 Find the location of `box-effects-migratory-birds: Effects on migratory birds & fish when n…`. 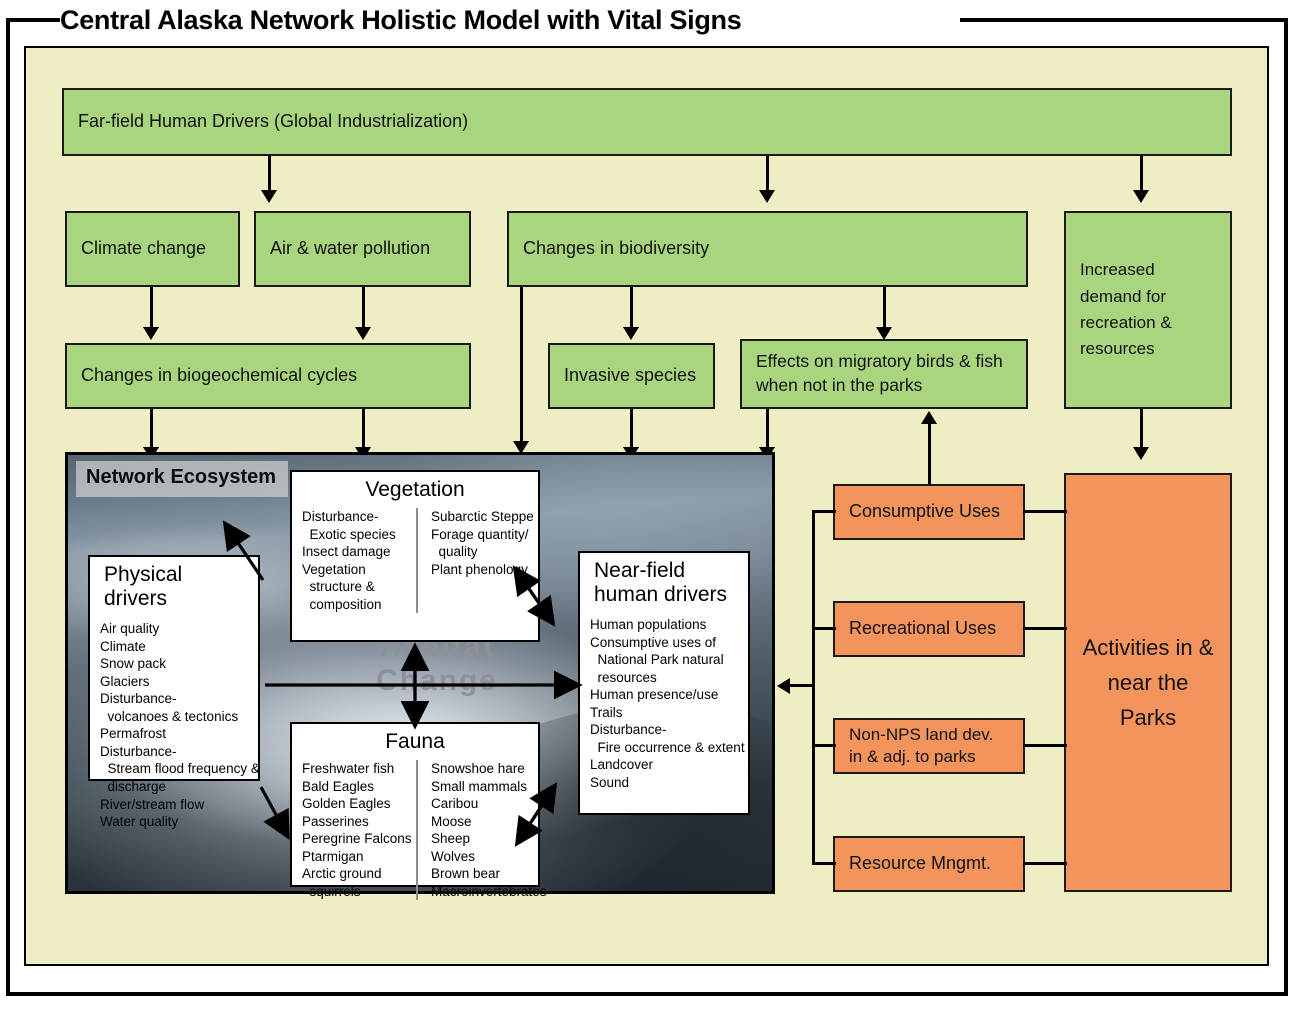

box-effects-migratory-birds: Effects on migratory birds & fish when n… is located at coordinates (884, 374).